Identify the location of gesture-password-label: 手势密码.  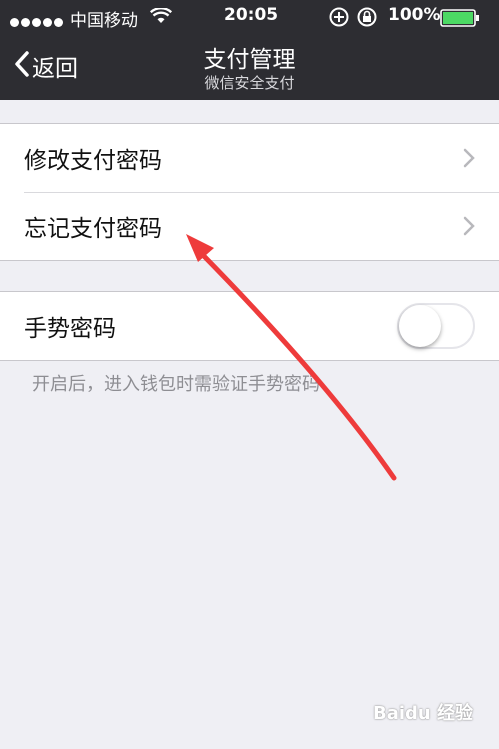
(70, 329).